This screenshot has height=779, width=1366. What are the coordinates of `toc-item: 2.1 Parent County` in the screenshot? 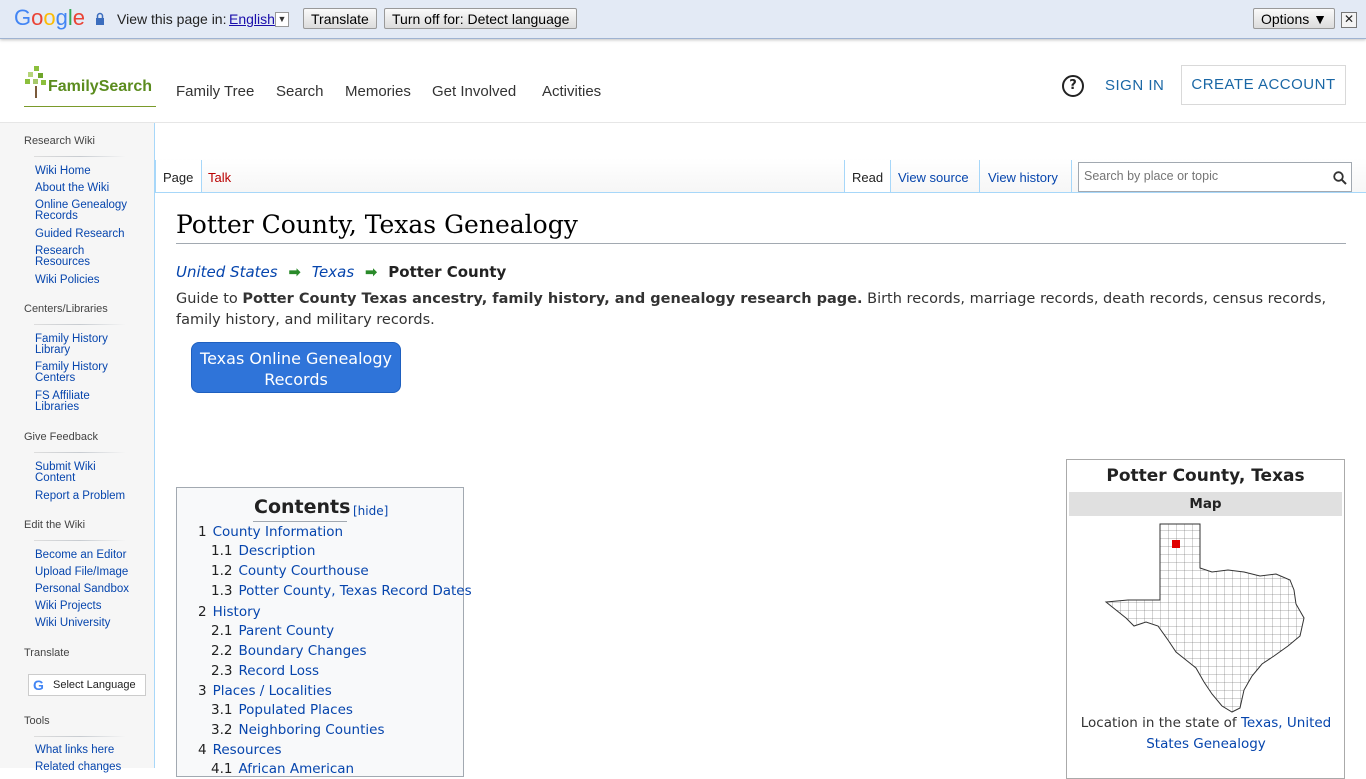 It's located at (272, 631).